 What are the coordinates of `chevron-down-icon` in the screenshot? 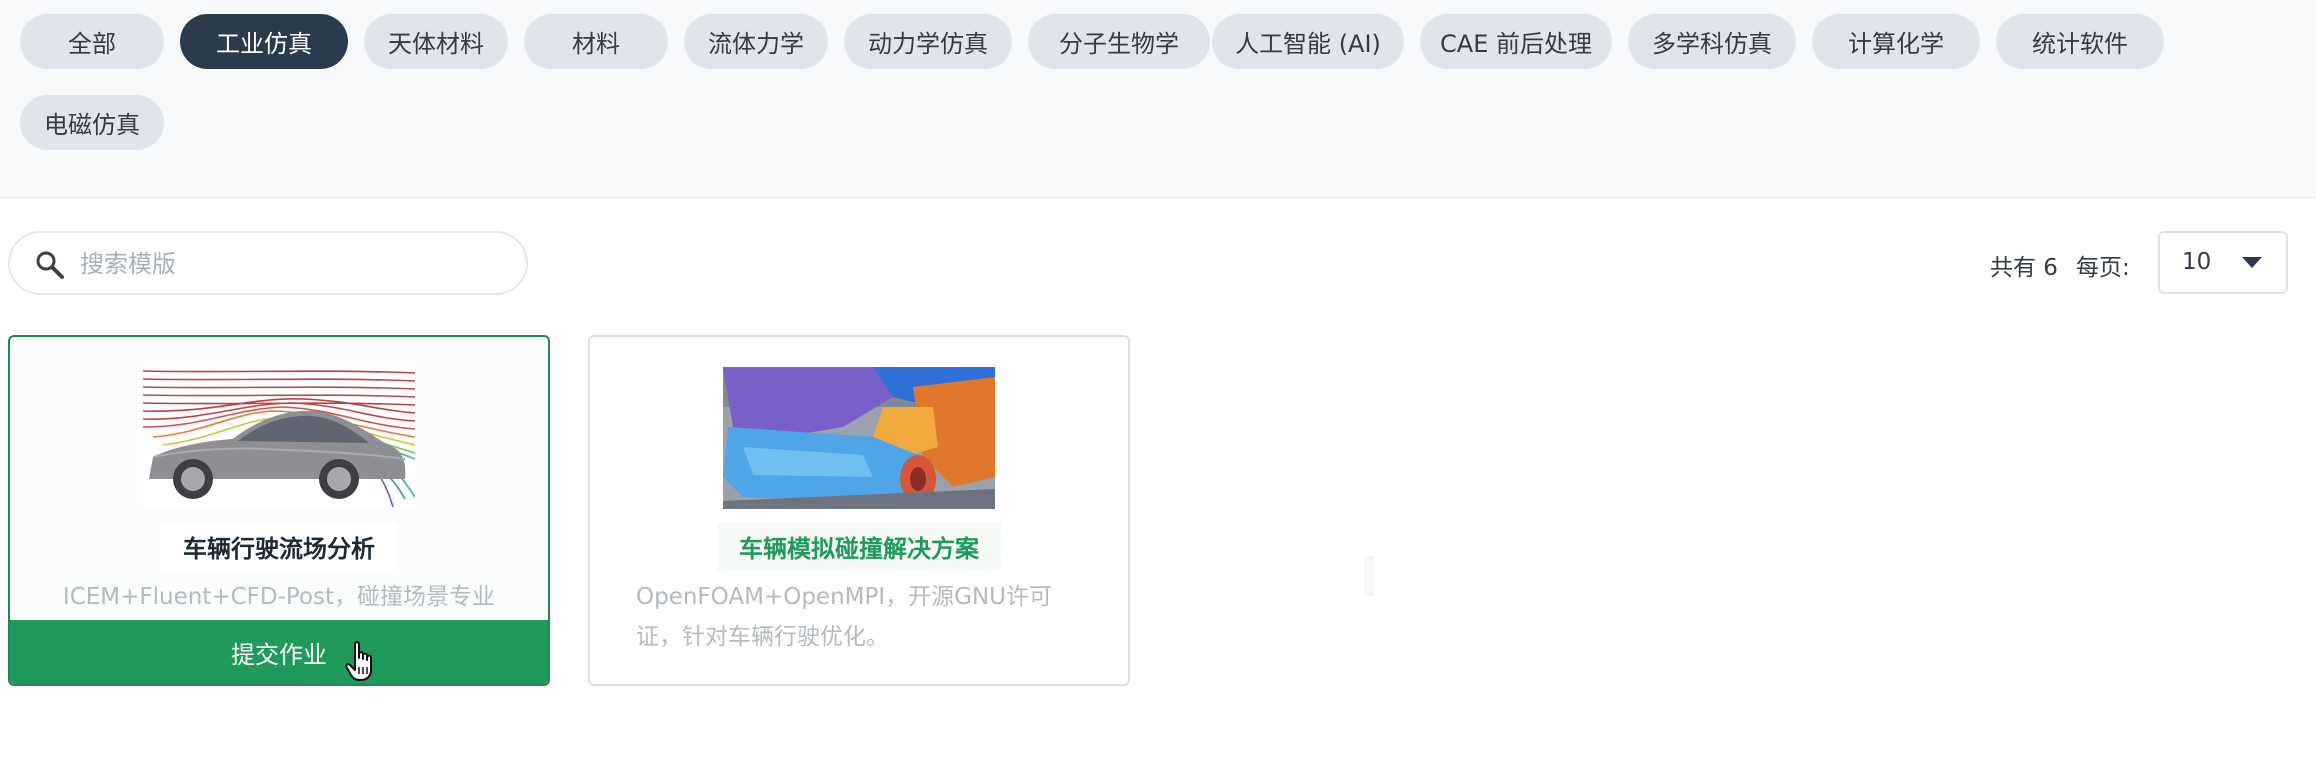 It's located at (2252, 262).